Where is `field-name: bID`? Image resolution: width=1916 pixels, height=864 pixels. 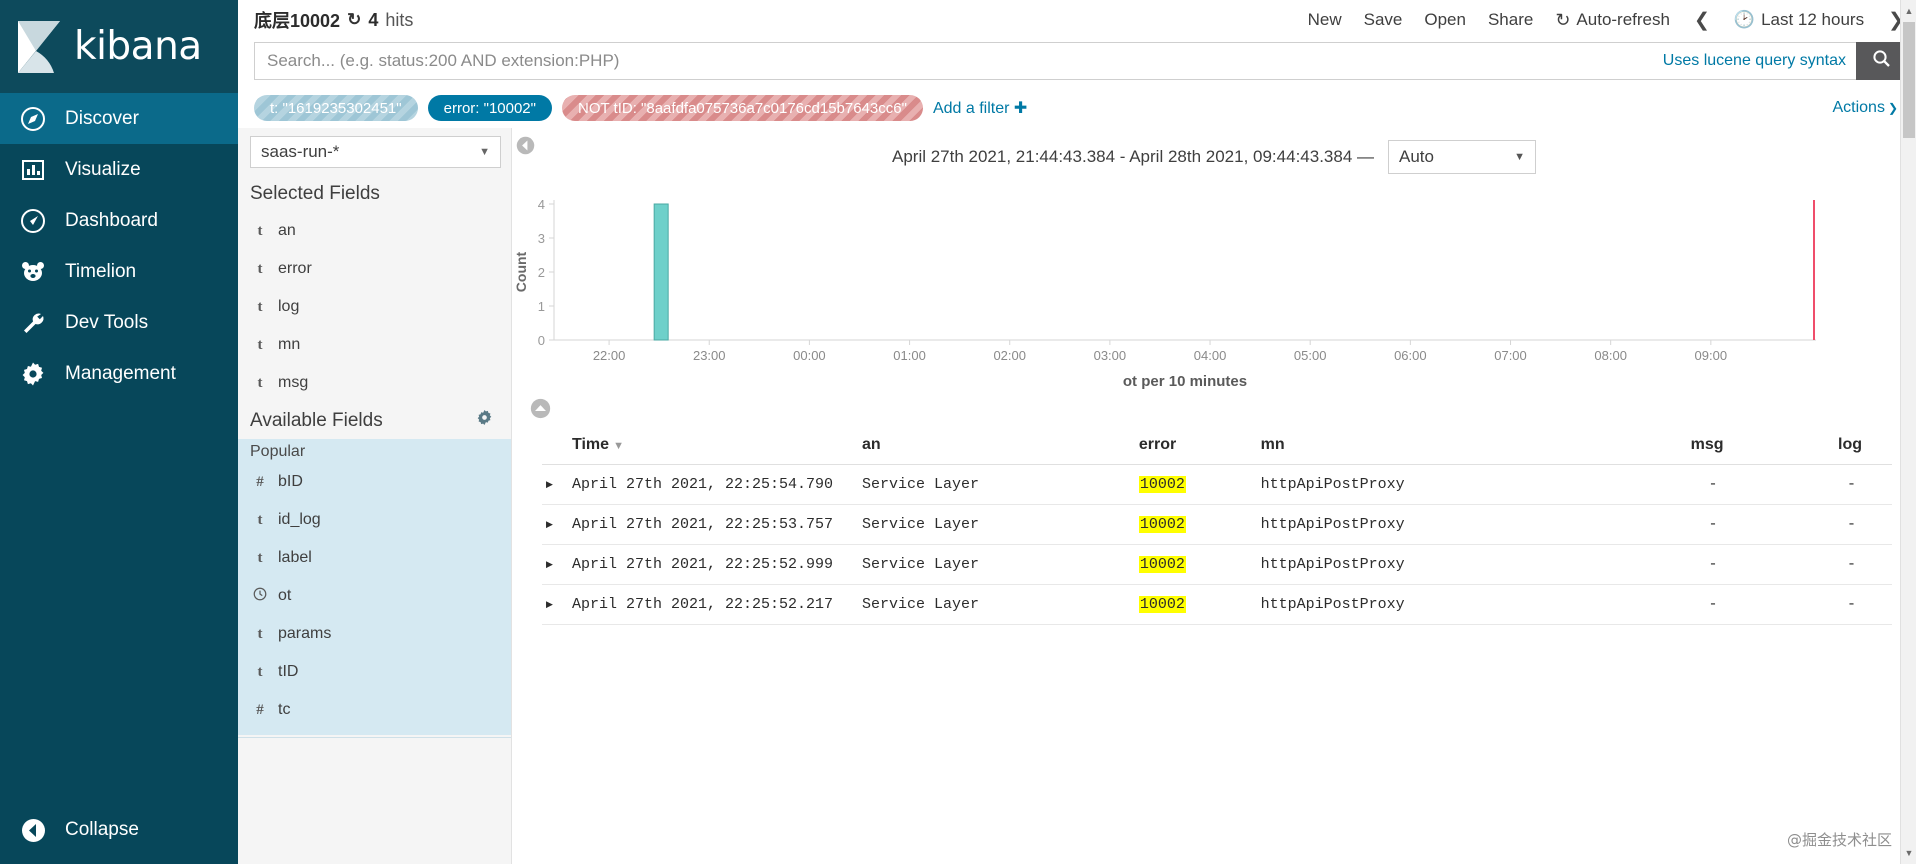 field-name: bID is located at coordinates (290, 481).